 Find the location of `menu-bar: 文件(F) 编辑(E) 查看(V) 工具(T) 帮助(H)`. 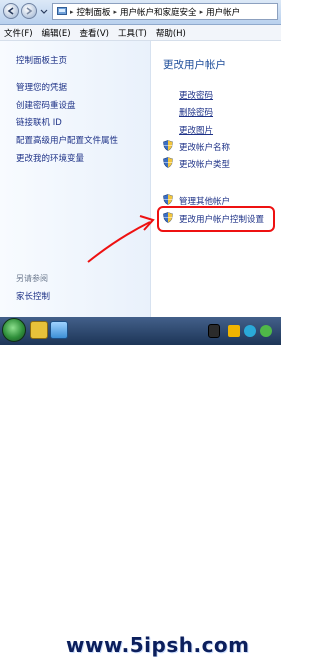

menu-bar: 文件(F) 编辑(E) 查看(V) 工具(T) 帮助(H) is located at coordinates (140, 33).